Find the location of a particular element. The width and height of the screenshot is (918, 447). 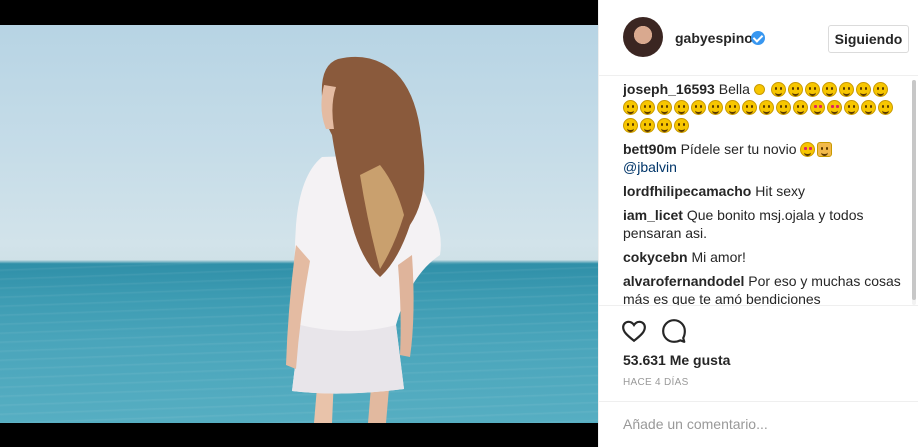

comment-text: Bella is located at coordinates (734, 89).